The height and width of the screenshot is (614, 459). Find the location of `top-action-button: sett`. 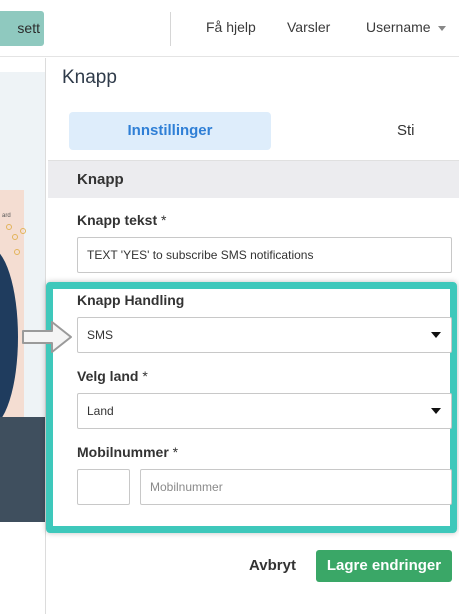

top-action-button: sett is located at coordinates (22, 28).